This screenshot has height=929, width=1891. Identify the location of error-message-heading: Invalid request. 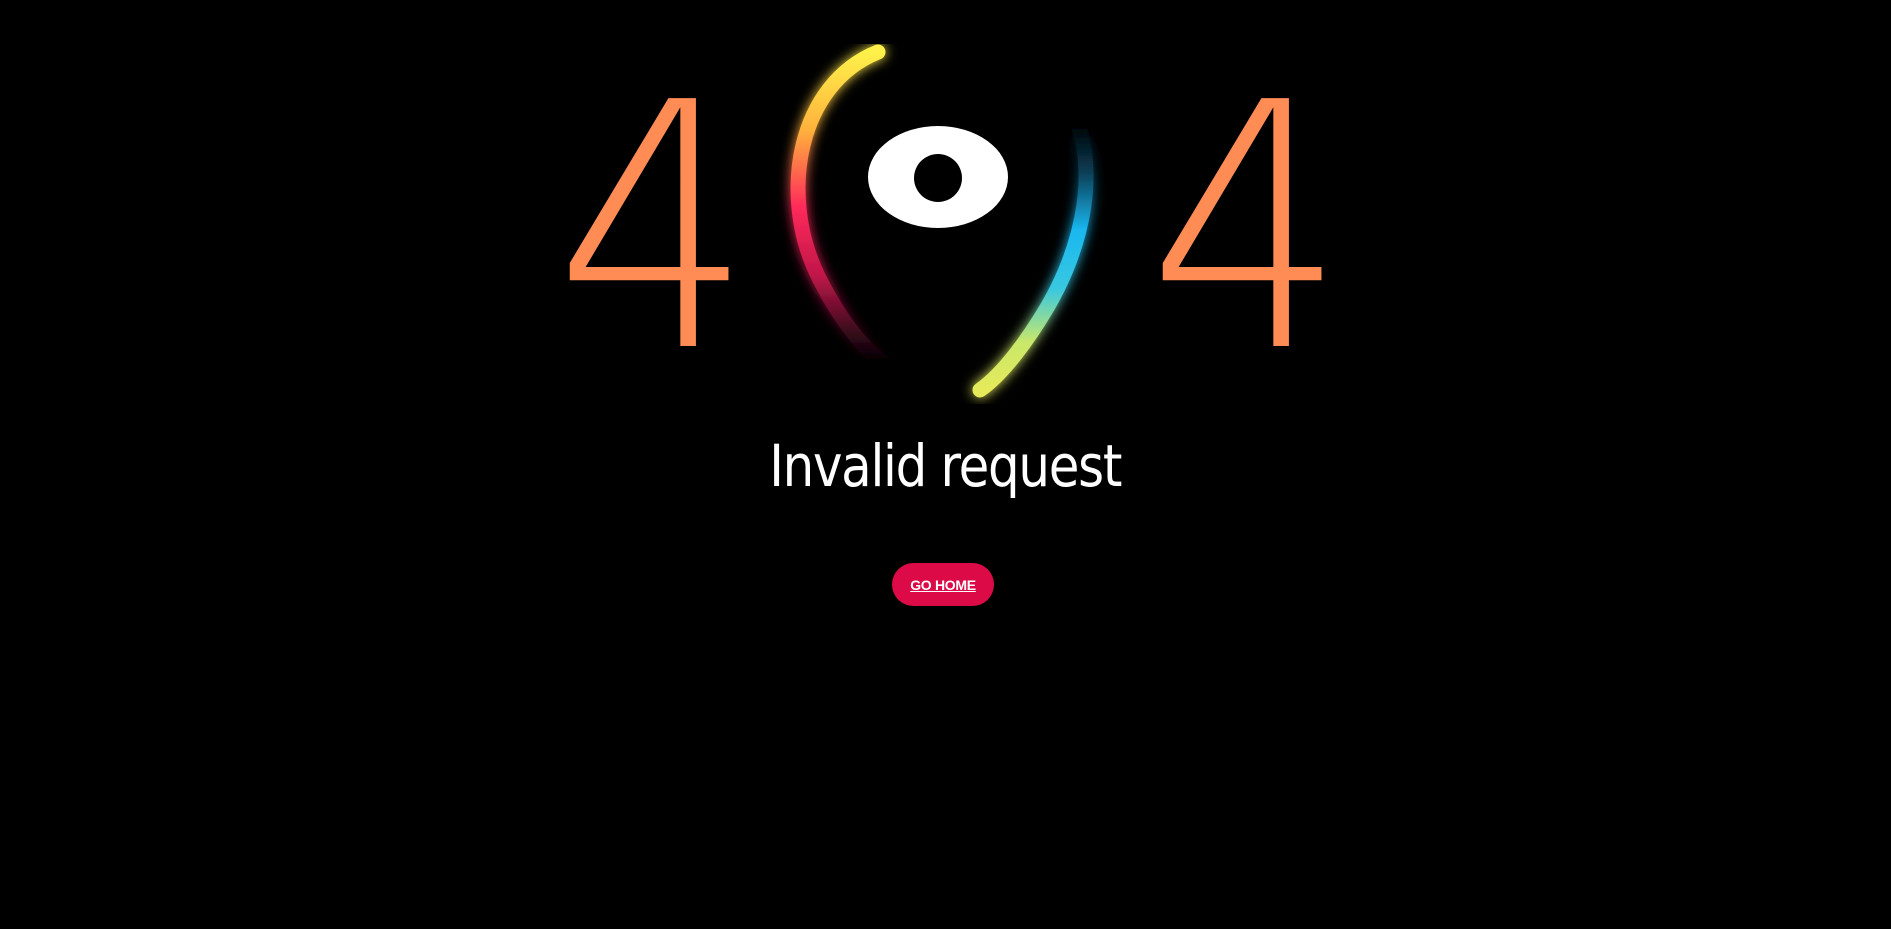
(945, 466).